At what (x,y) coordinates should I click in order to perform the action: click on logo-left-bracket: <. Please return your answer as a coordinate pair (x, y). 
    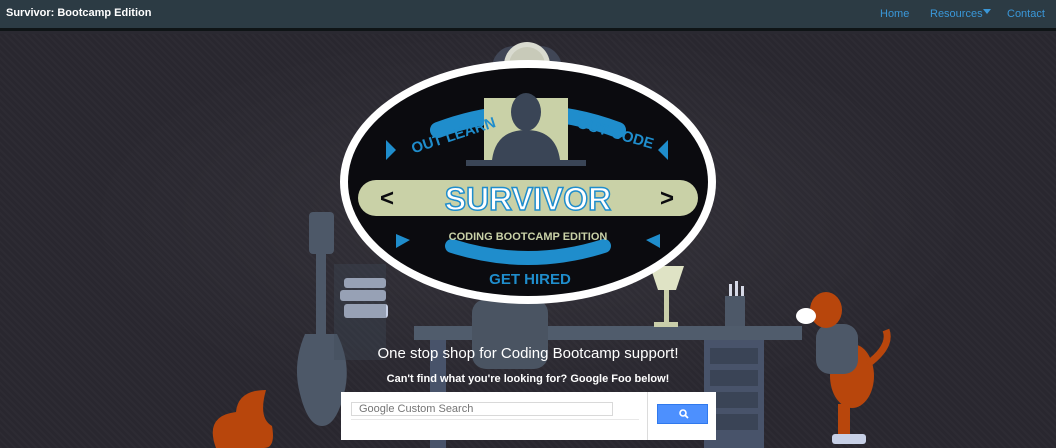
    Looking at the image, I should click on (387, 198).